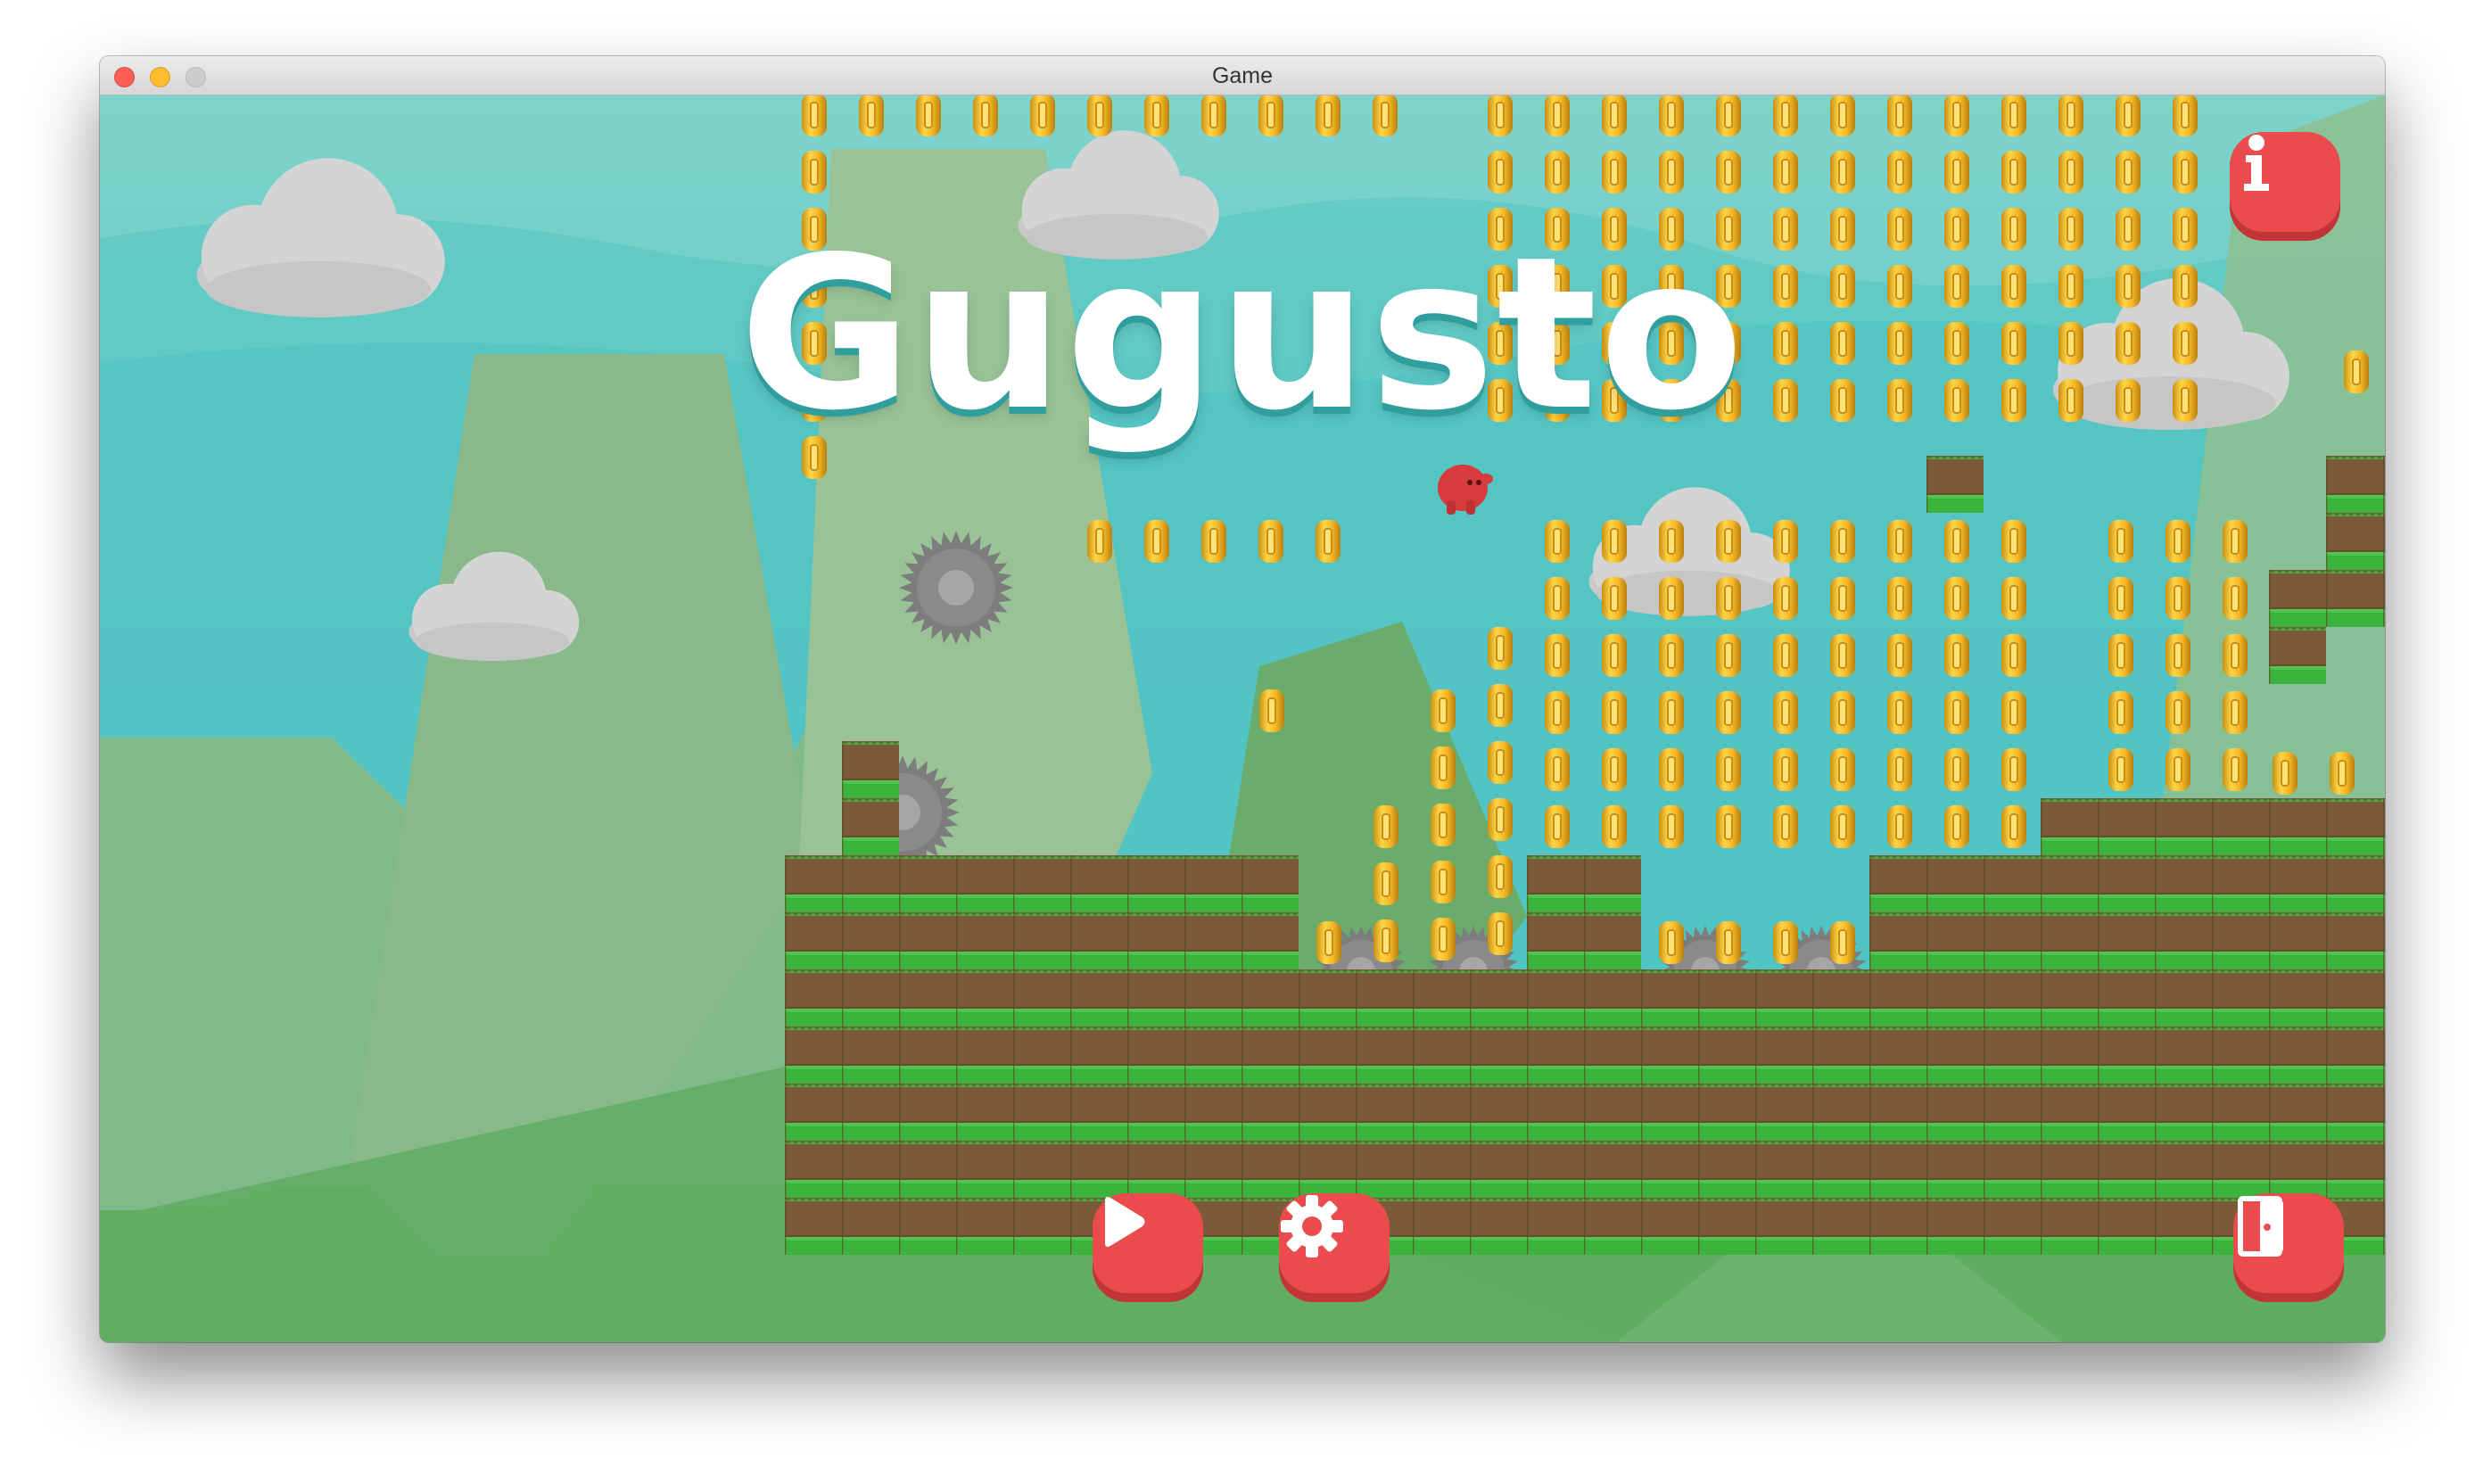  I want to click on title-bar: Game, so click(1242, 75).